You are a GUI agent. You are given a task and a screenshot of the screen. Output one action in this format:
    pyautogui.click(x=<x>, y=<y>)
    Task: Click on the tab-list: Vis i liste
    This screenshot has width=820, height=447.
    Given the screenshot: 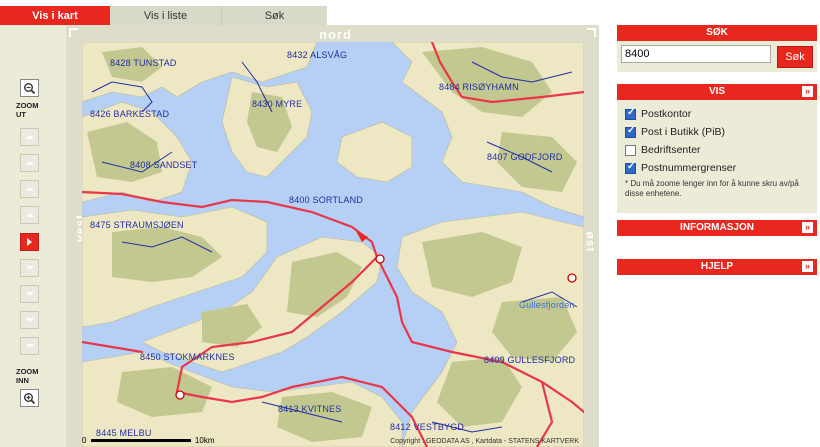 What is the action you would take?
    pyautogui.click(x=166, y=15)
    